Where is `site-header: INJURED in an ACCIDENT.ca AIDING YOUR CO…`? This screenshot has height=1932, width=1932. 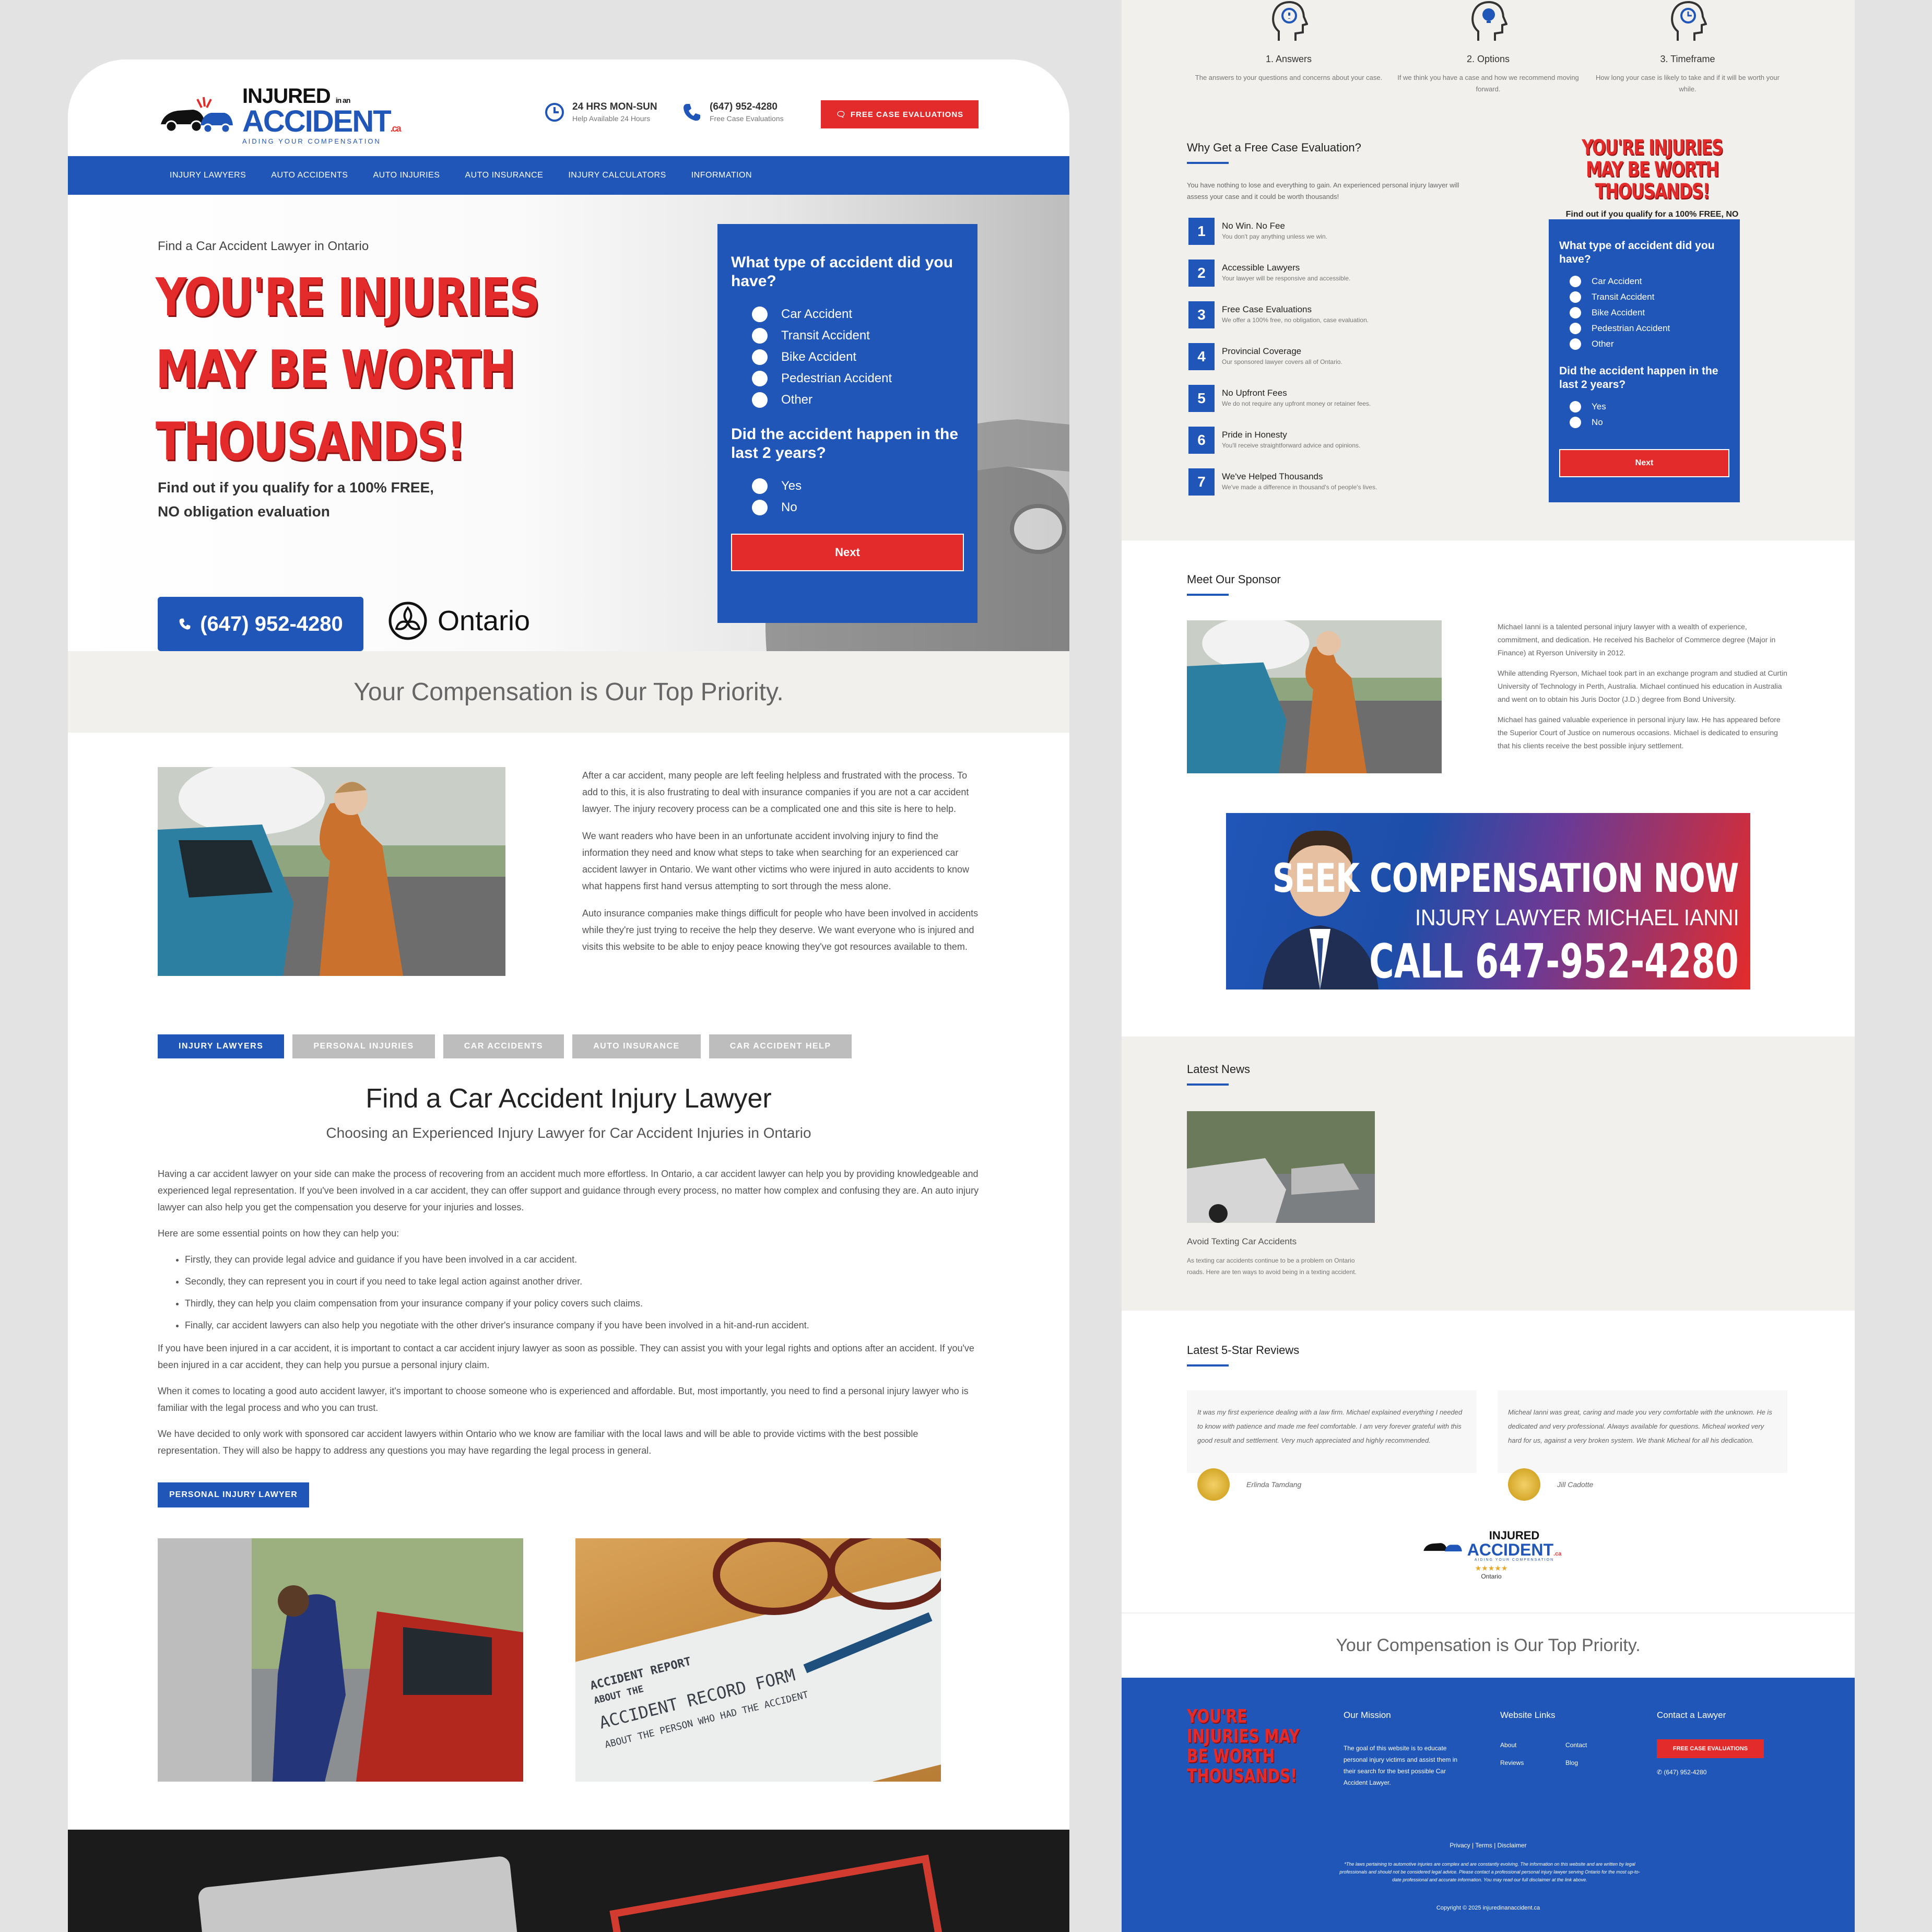
site-header: INJURED in an ACCIDENT.ca AIDING YOUR CO… is located at coordinates (568, 108).